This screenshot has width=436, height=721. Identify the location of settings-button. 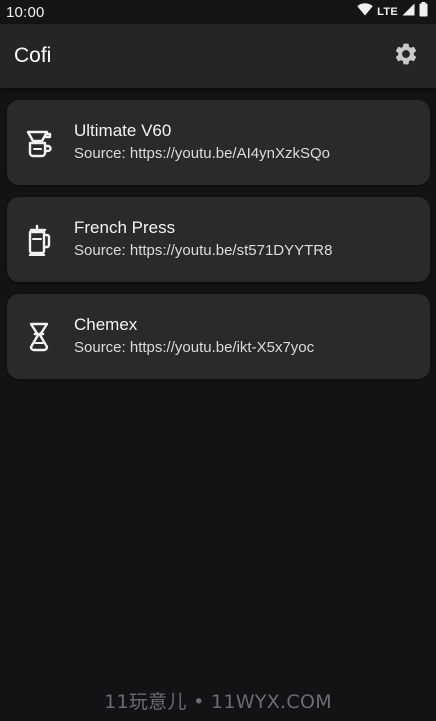
(406, 56).